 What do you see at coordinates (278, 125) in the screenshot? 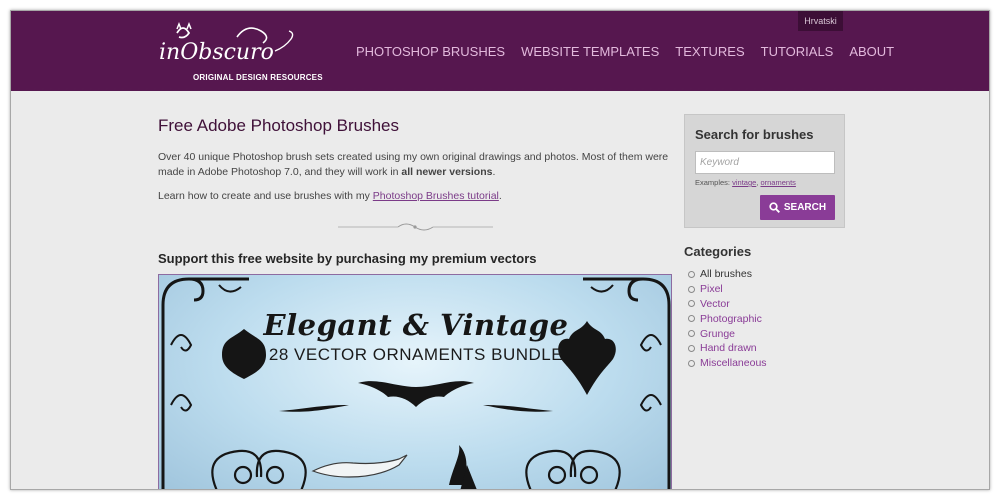
I see `page-title: Free Adobe Photoshop Brushes` at bounding box center [278, 125].